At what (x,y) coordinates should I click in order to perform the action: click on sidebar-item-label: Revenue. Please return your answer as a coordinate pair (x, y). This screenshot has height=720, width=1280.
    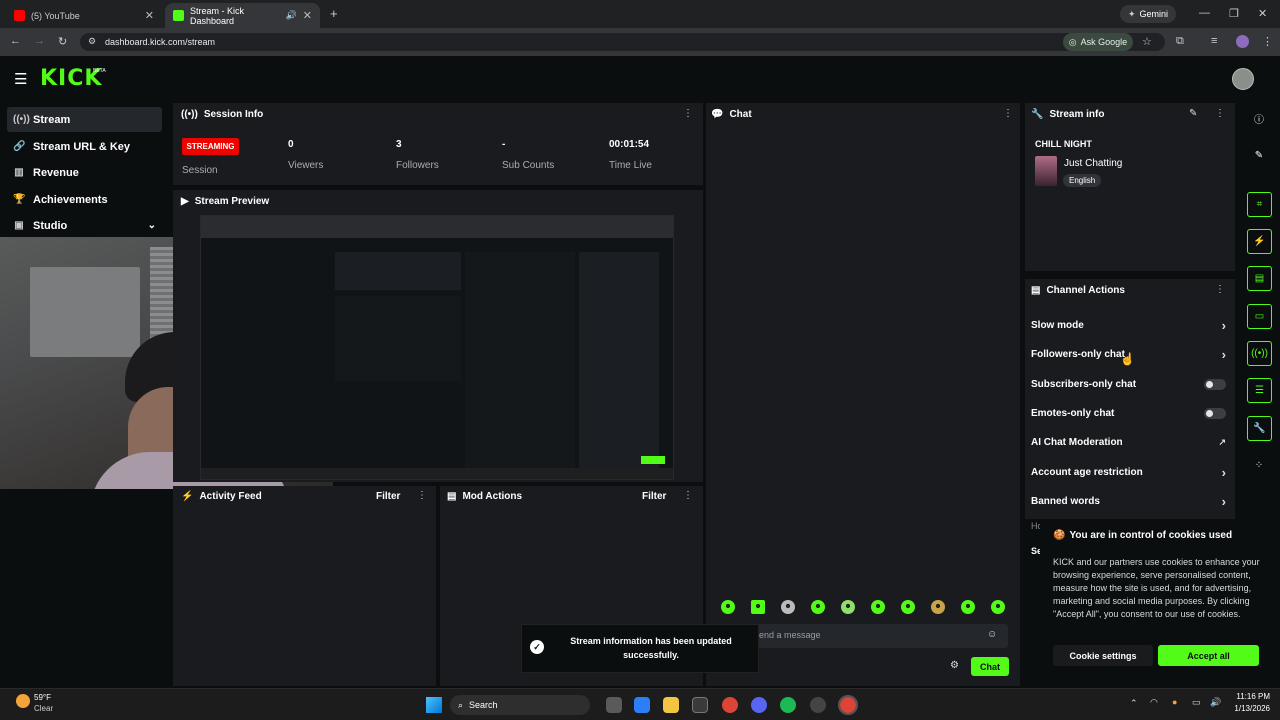
    Looking at the image, I should click on (56, 172).